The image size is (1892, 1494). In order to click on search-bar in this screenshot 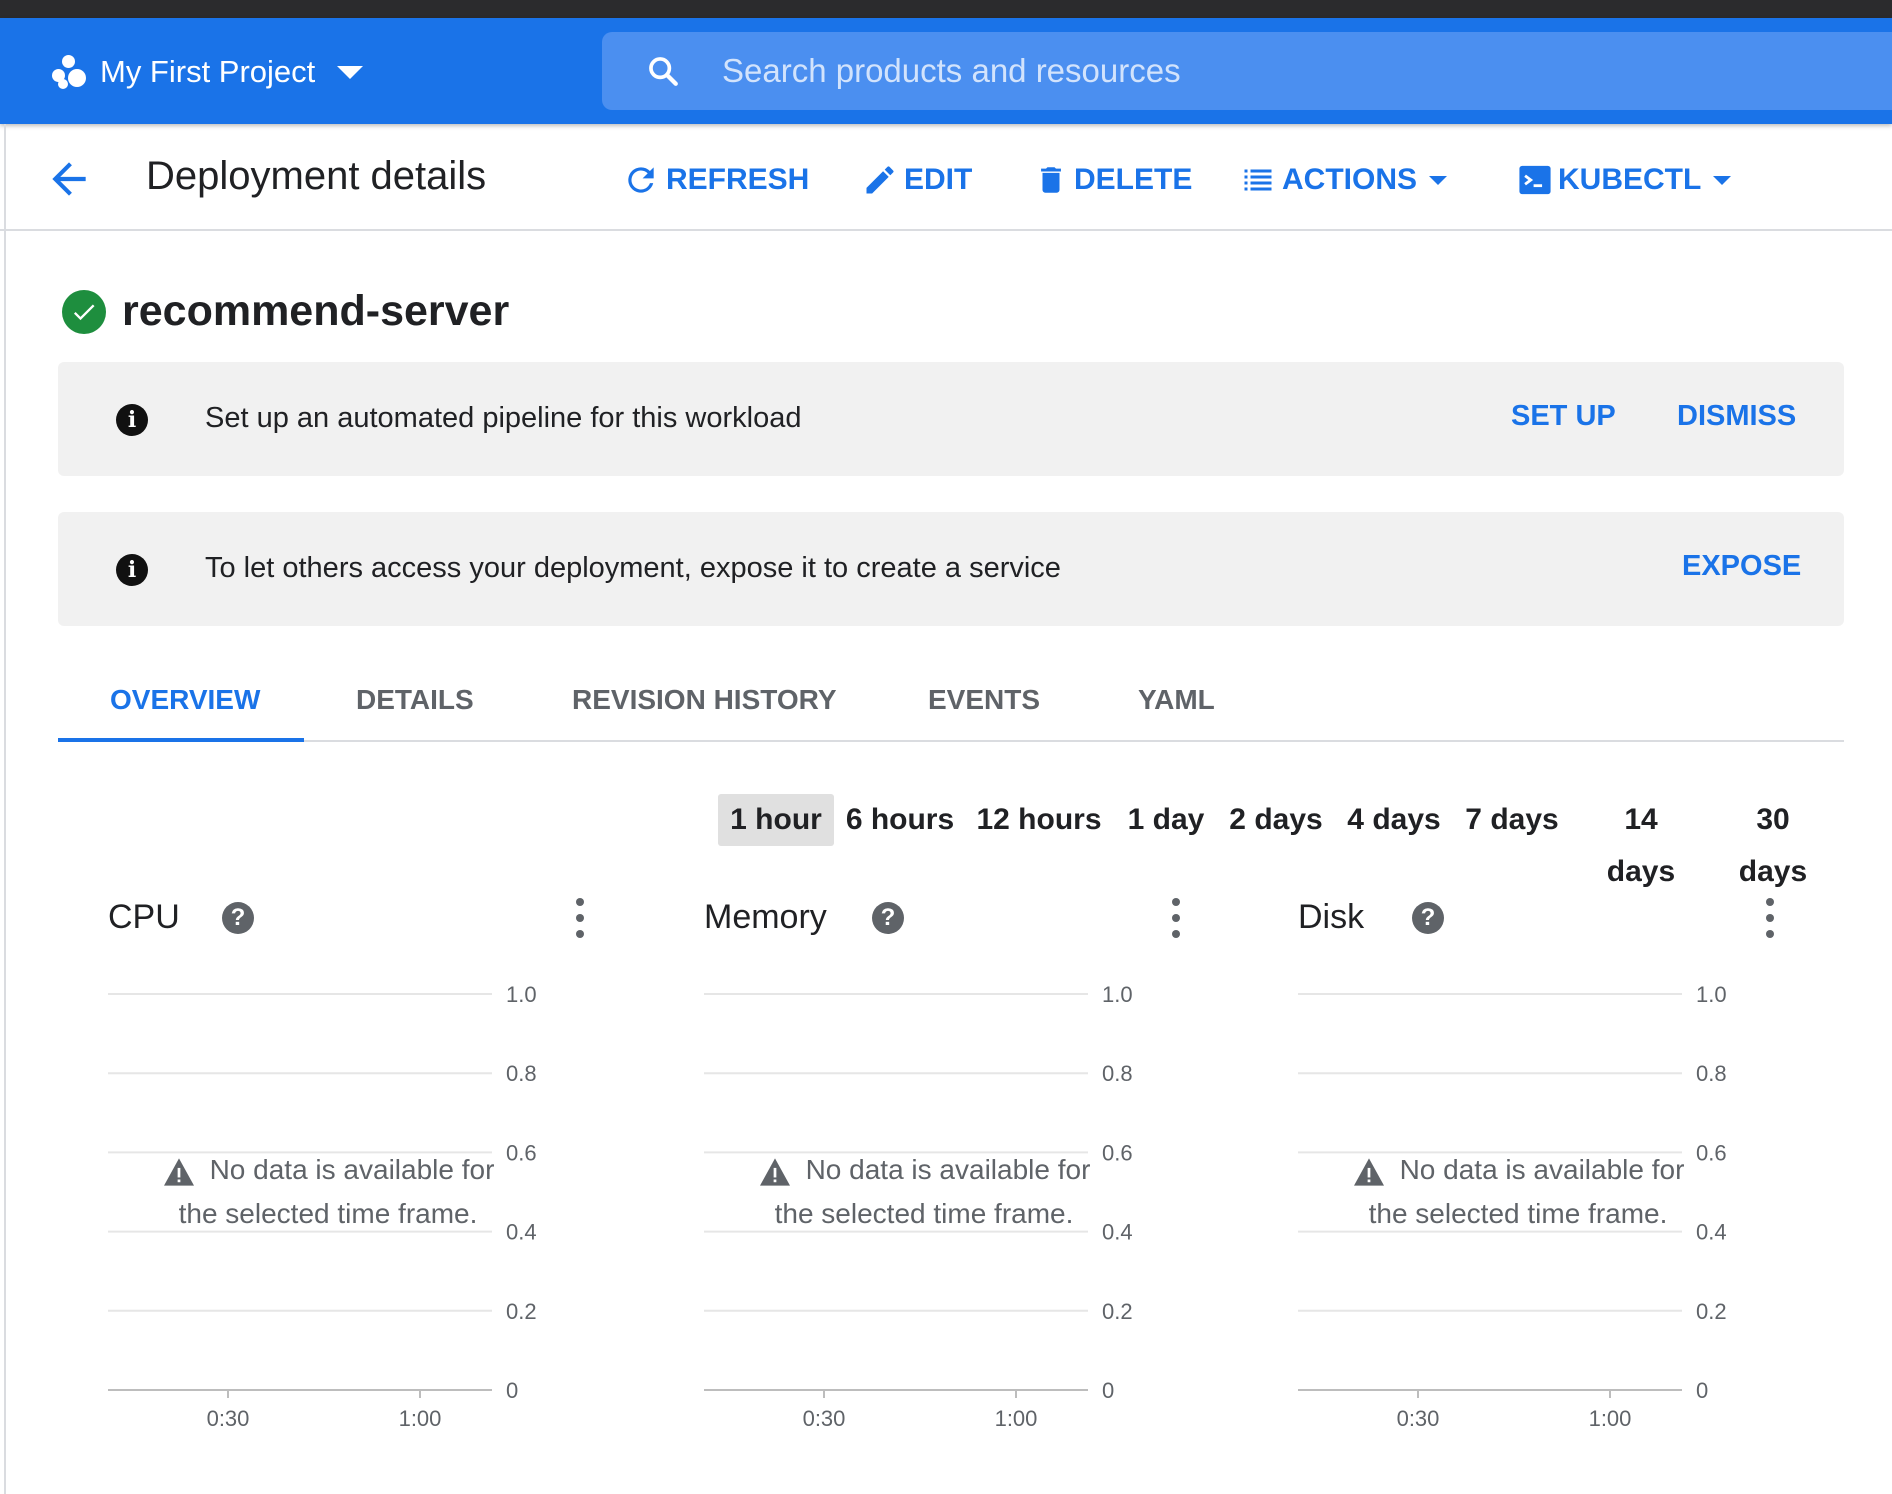, I will do `click(1247, 71)`.